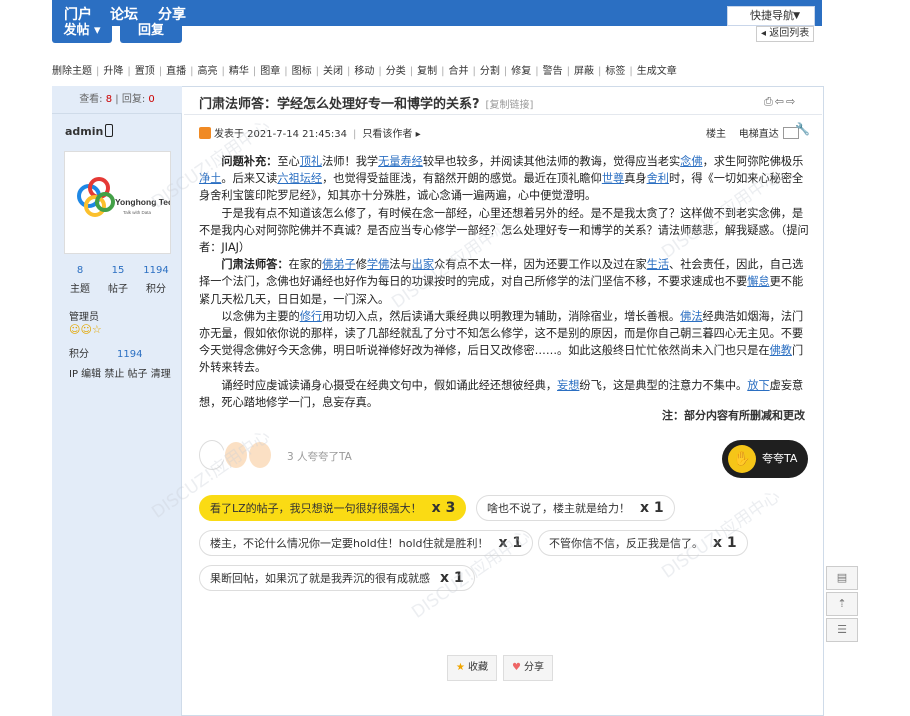  Describe the element at coordinates (780, 102) in the screenshot. I see `print-prev-next-icons: ⎙⇦⇨` at that location.